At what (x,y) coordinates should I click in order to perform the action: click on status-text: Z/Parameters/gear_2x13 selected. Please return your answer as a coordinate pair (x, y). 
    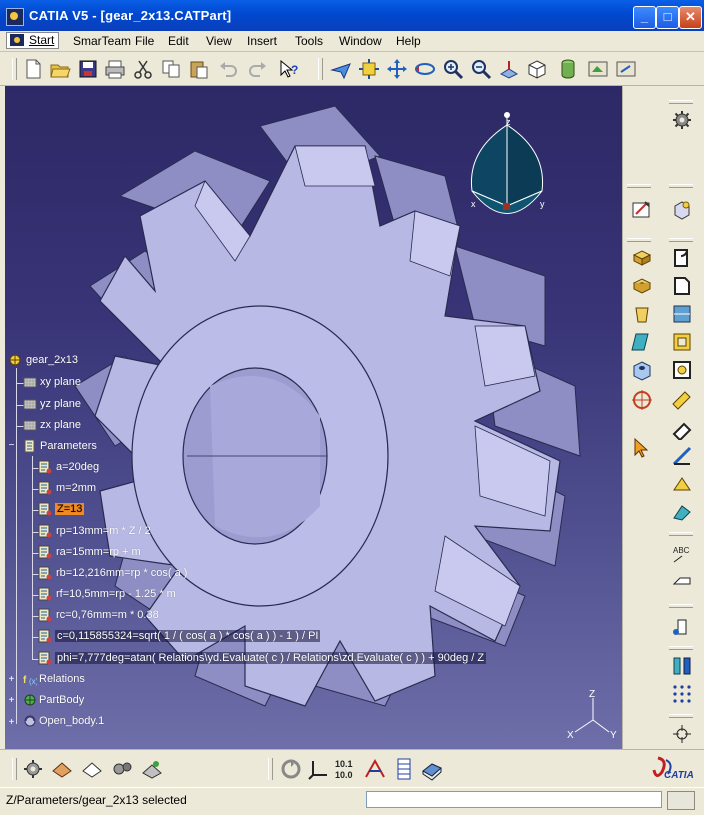
    Looking at the image, I should click on (96, 800).